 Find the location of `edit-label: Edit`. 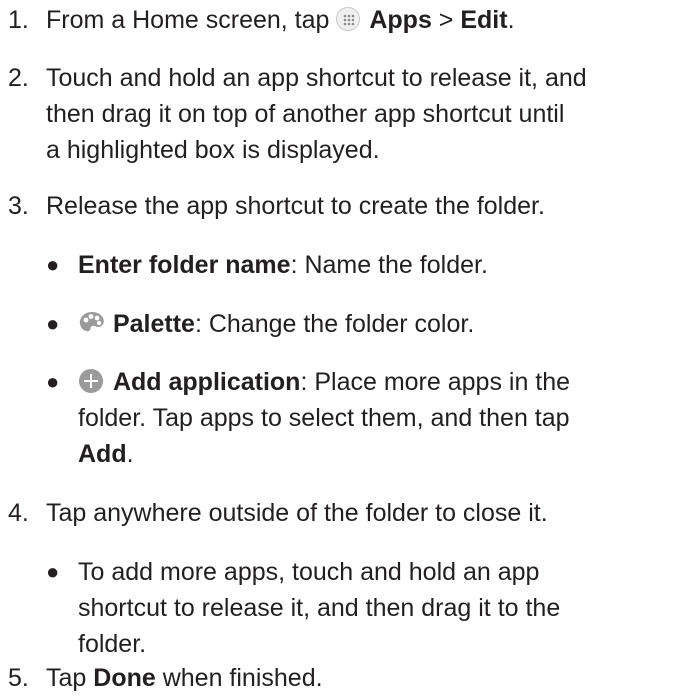

edit-label: Edit is located at coordinates (484, 20).